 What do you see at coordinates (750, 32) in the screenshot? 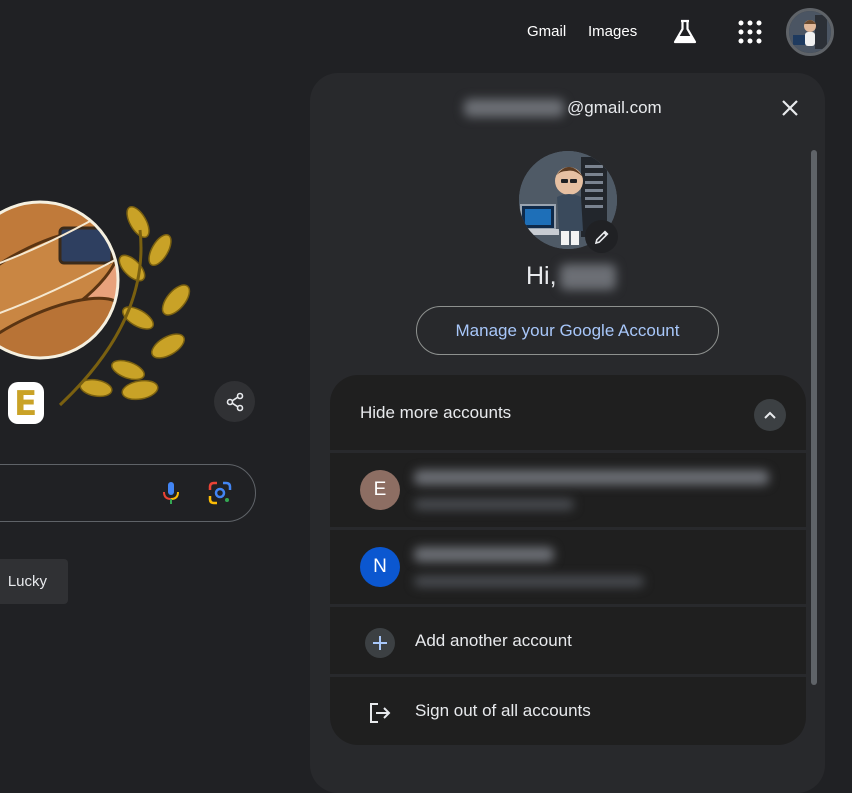
I see `google-apps-icon` at bounding box center [750, 32].